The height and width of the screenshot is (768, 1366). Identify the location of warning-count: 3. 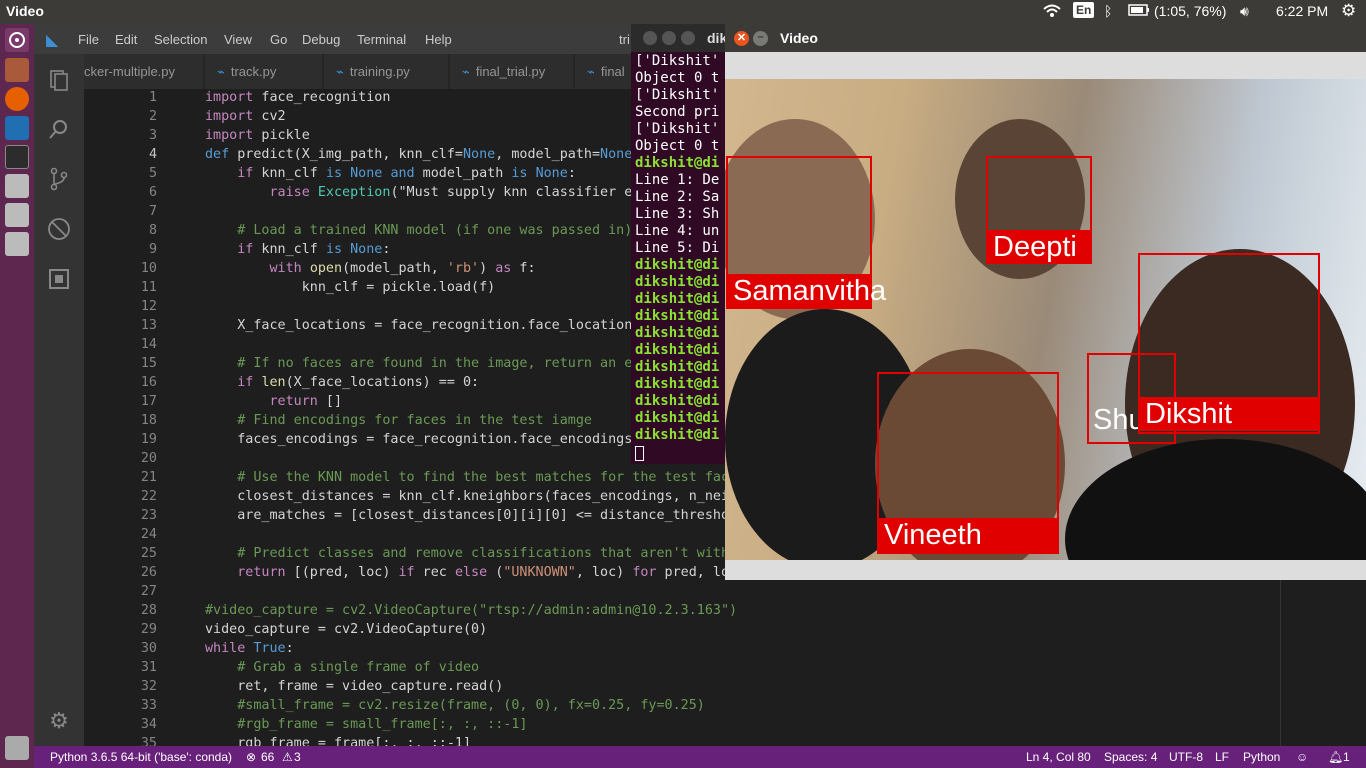
(297, 757).